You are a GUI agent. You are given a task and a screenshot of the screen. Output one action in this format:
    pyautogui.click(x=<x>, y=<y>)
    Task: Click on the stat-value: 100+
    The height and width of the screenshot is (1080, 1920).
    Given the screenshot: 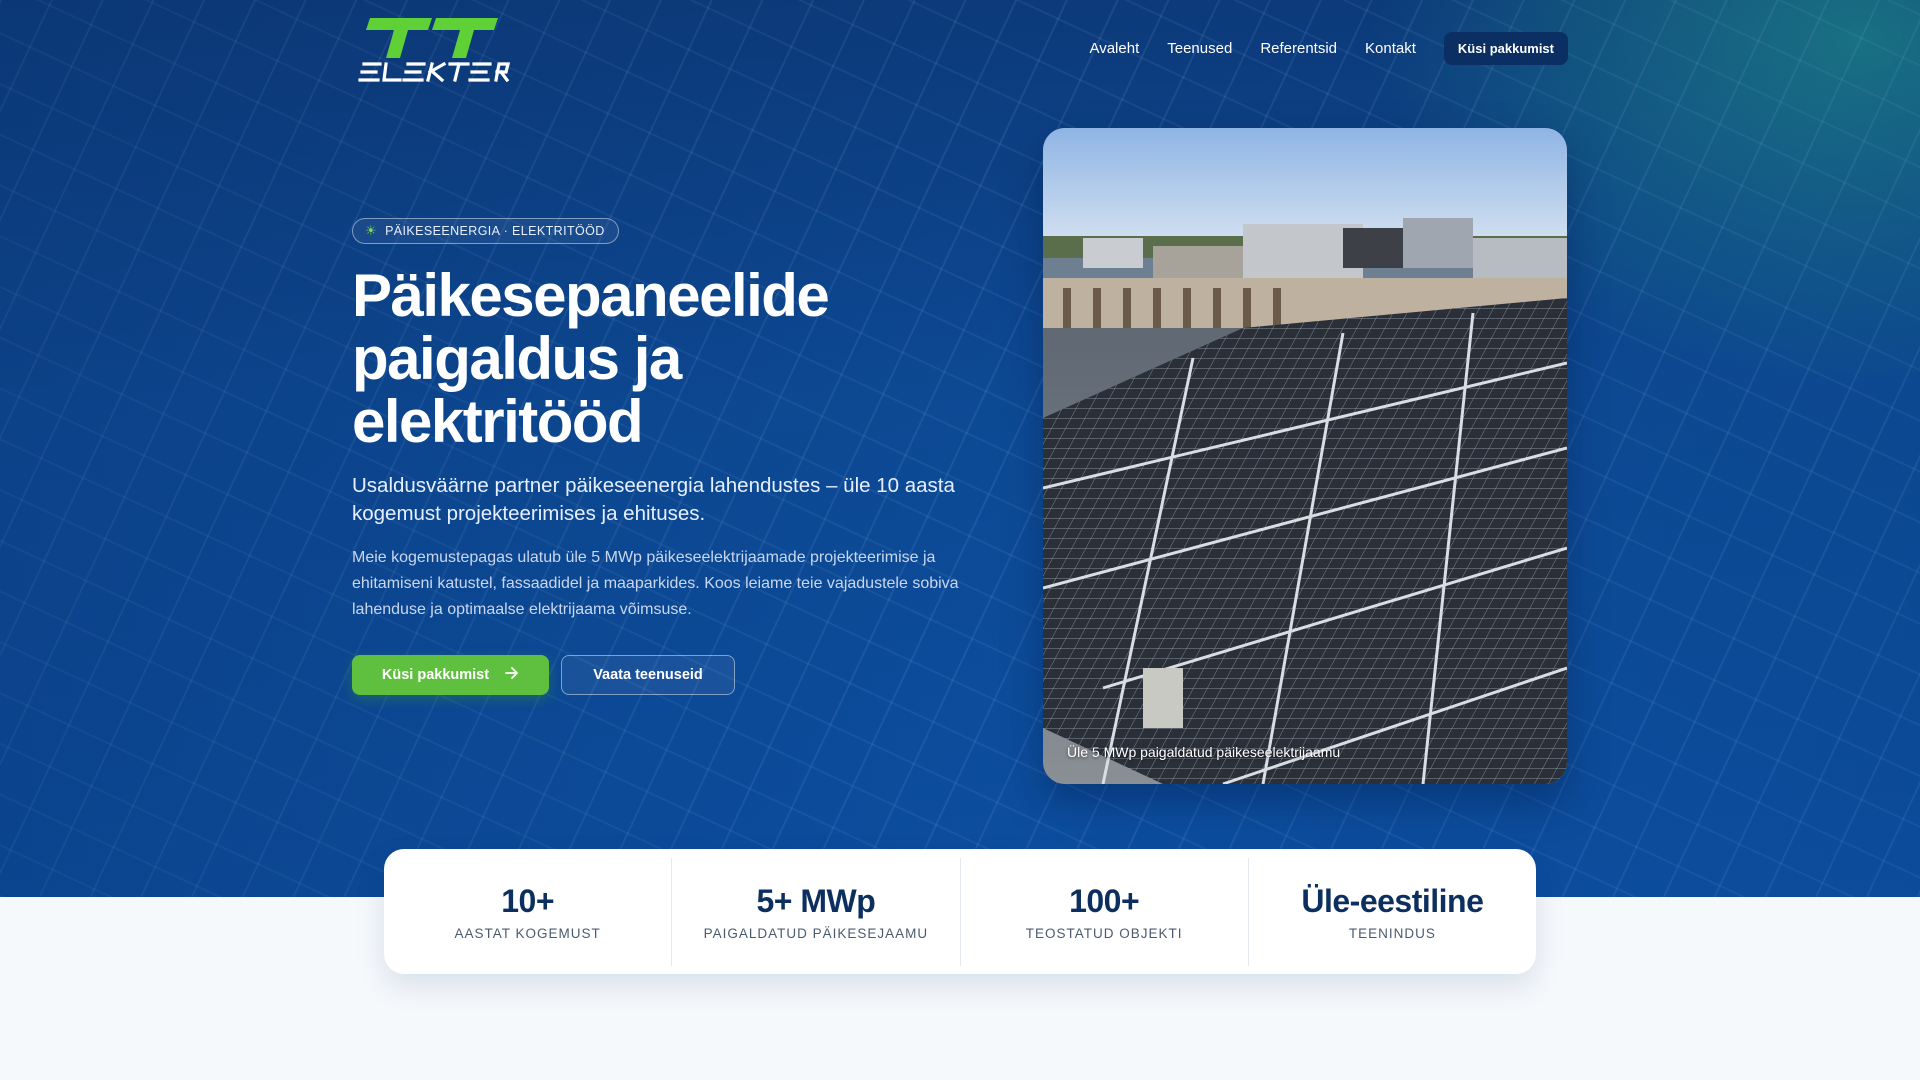 What is the action you would take?
    pyautogui.click(x=1104, y=900)
    